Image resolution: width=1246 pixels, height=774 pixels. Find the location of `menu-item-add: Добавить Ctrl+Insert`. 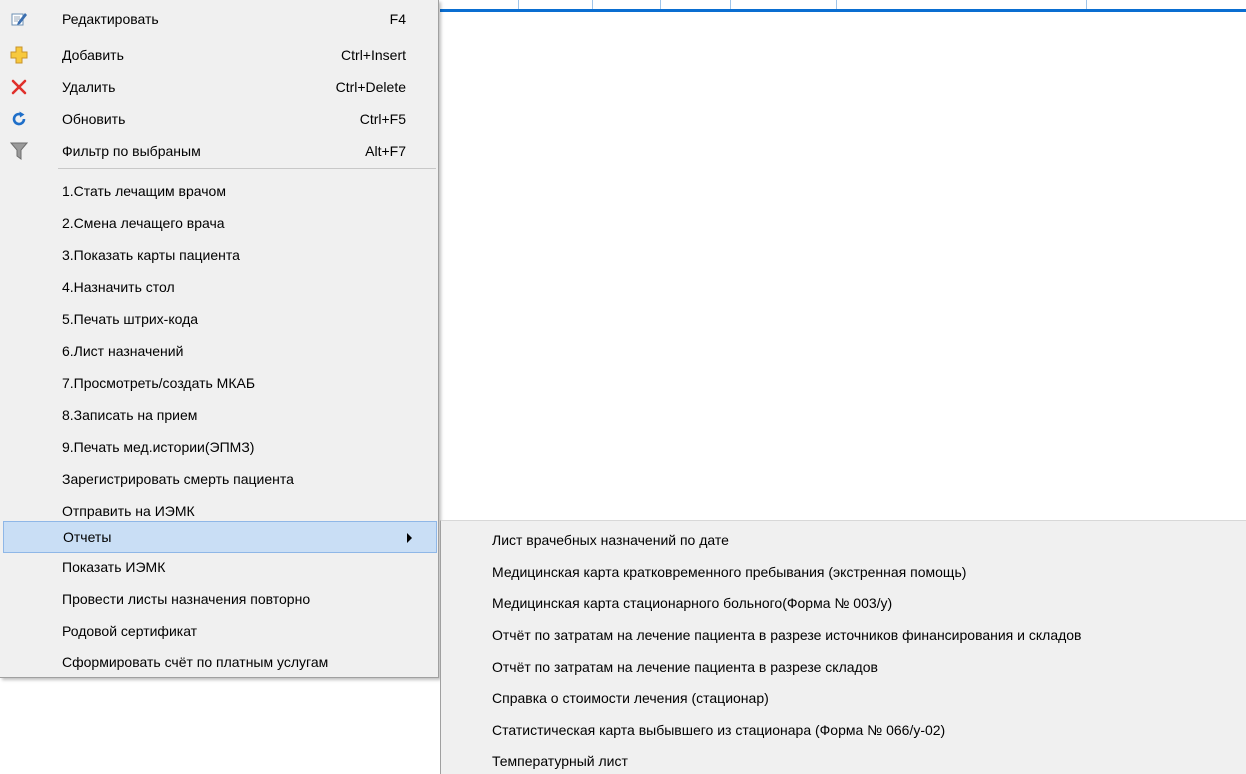

menu-item-add: Добавить Ctrl+Insert is located at coordinates (219, 55).